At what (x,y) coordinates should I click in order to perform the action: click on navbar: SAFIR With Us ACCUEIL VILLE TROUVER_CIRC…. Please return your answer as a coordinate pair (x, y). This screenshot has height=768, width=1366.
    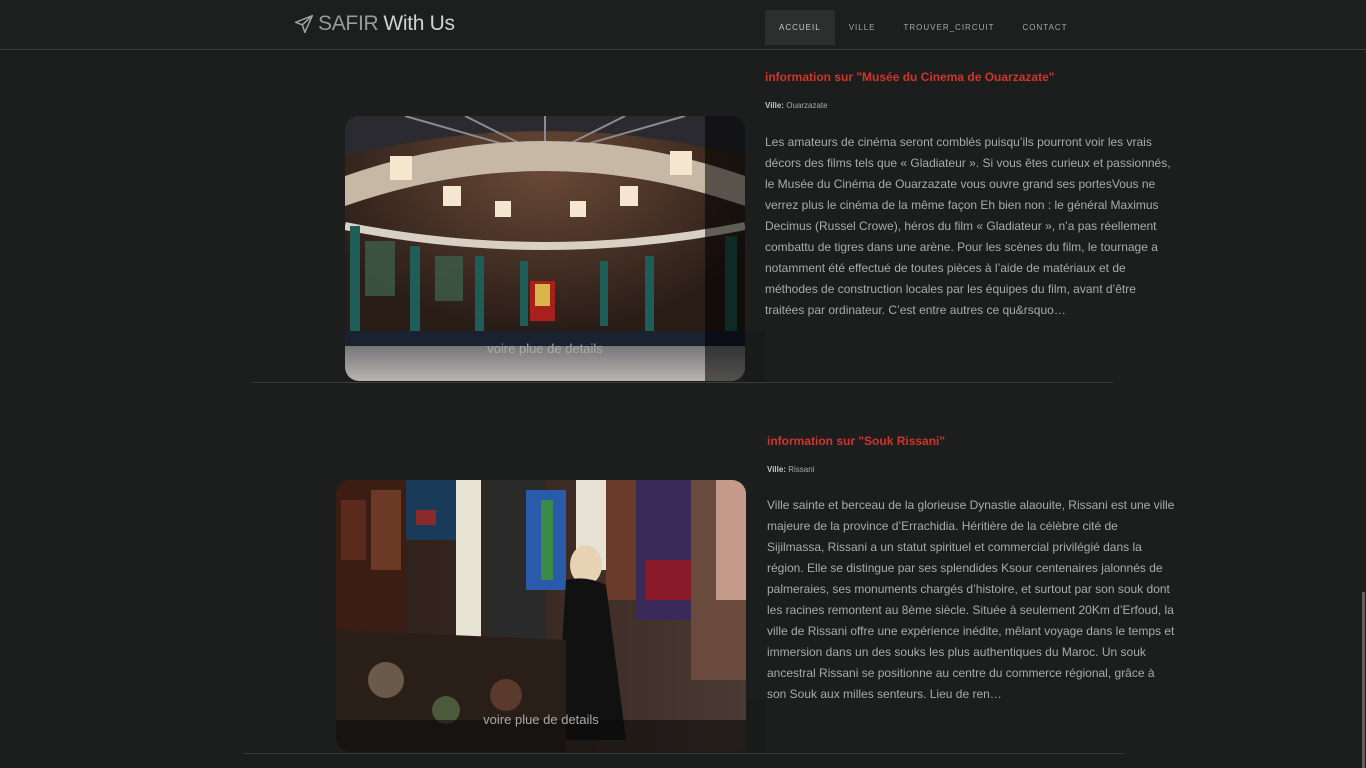
    Looking at the image, I should click on (683, 25).